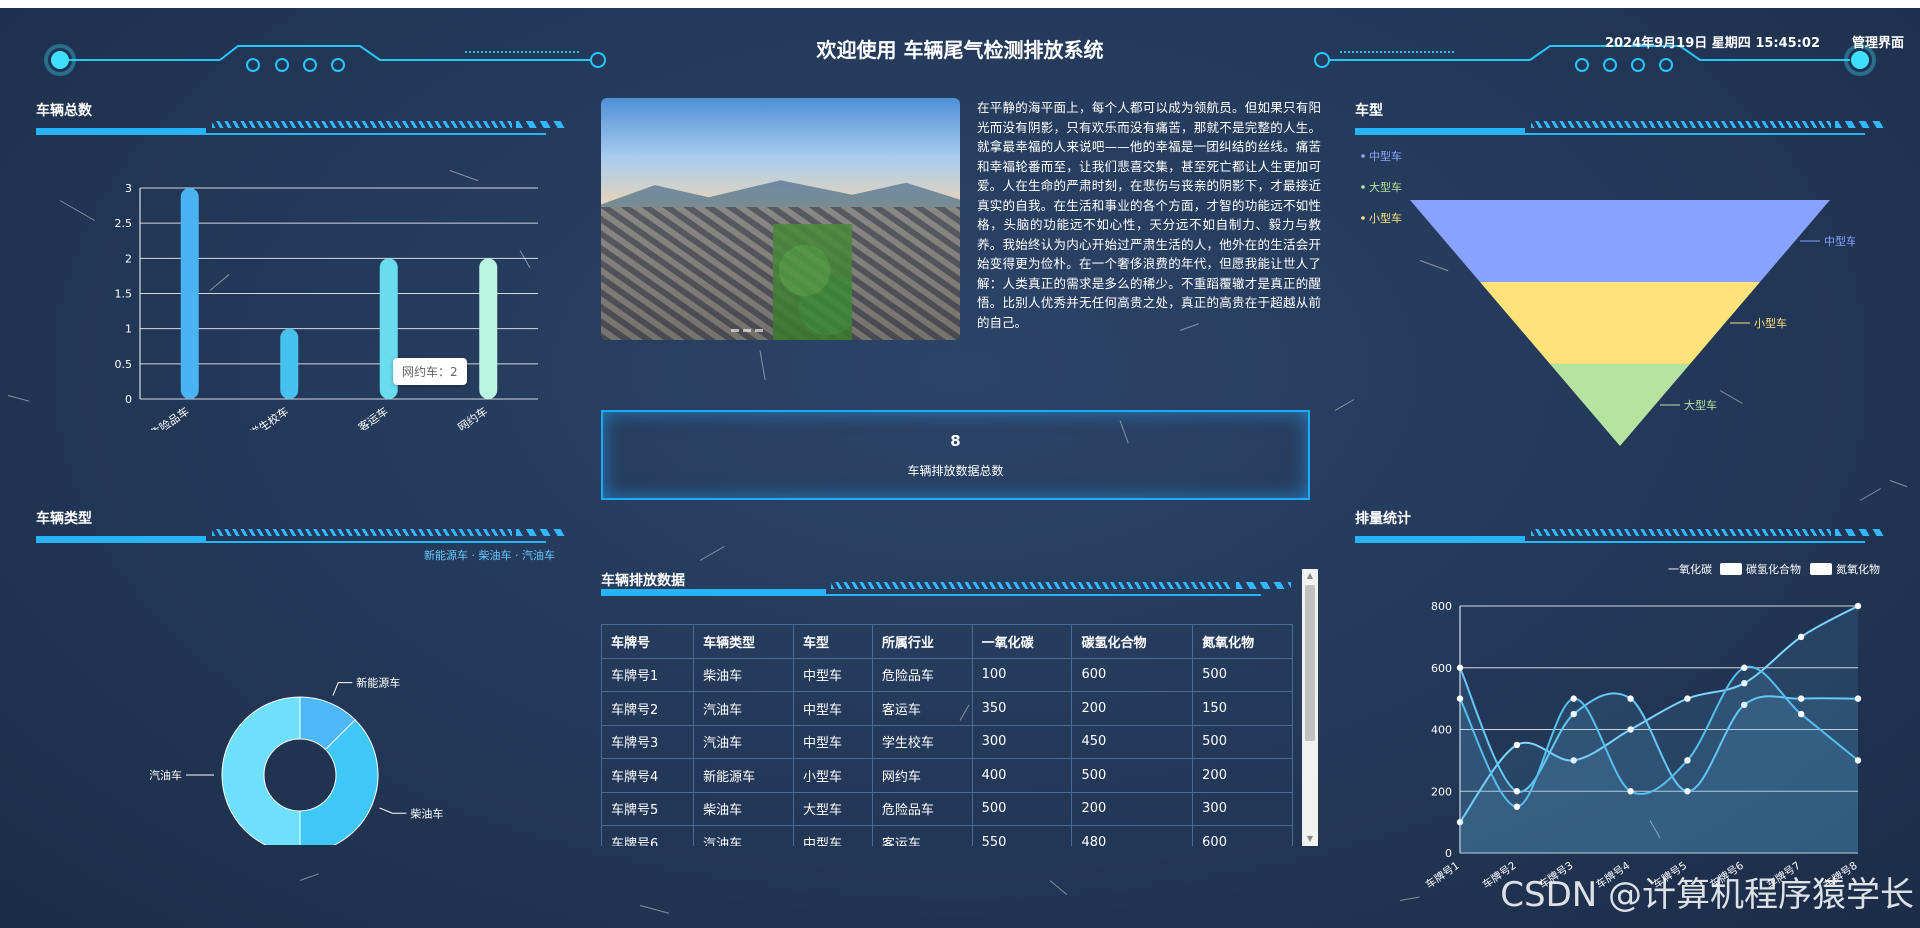  Describe the element at coordinates (648, 674) in the screenshot. I see `table-cell: 车牌号1` at that location.